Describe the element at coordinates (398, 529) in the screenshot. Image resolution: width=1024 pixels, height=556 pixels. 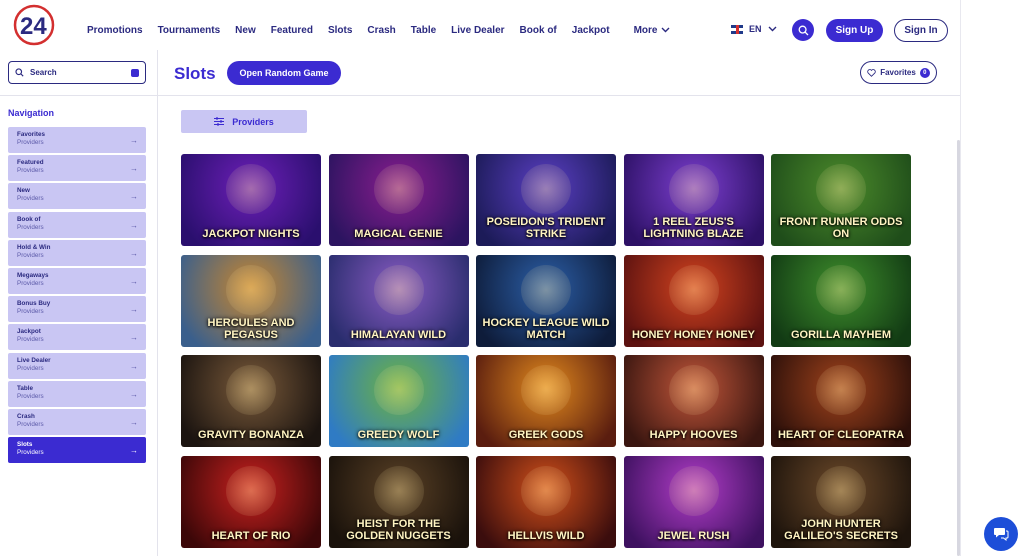
I see `game-title: Heist for the Golden Nuggets` at that location.